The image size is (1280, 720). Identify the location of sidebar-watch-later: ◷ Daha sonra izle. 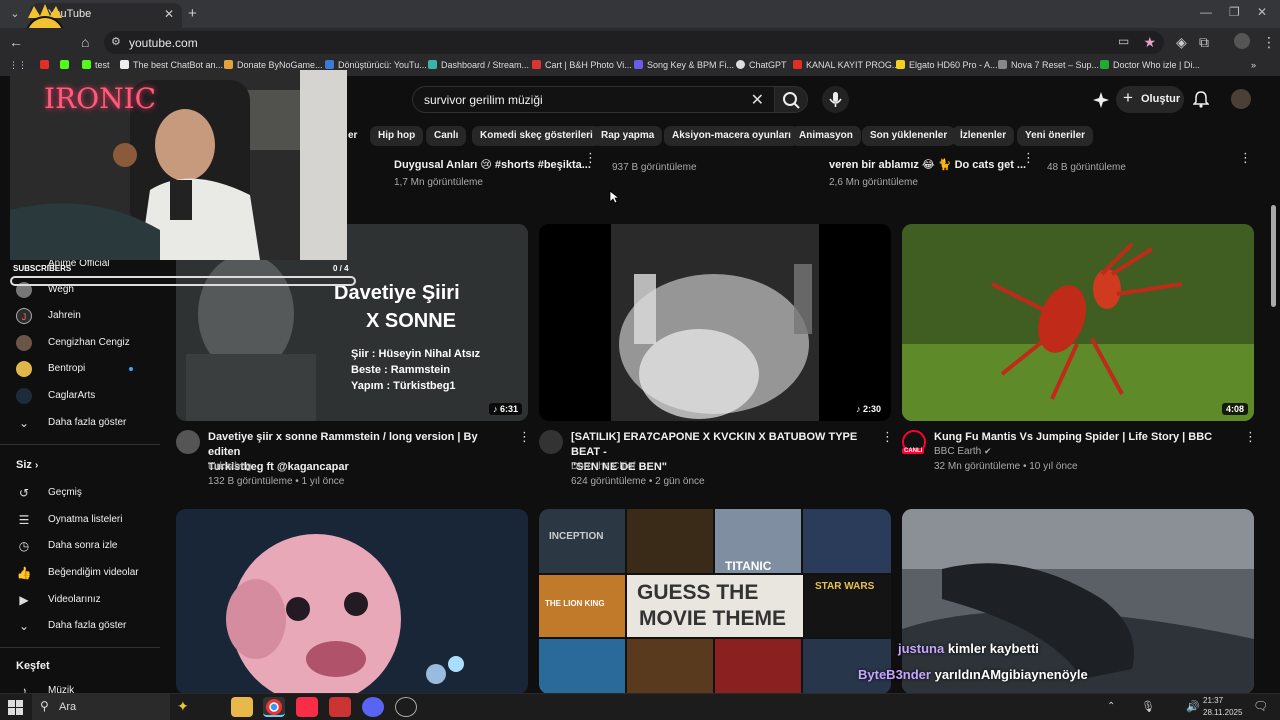
(91, 548).